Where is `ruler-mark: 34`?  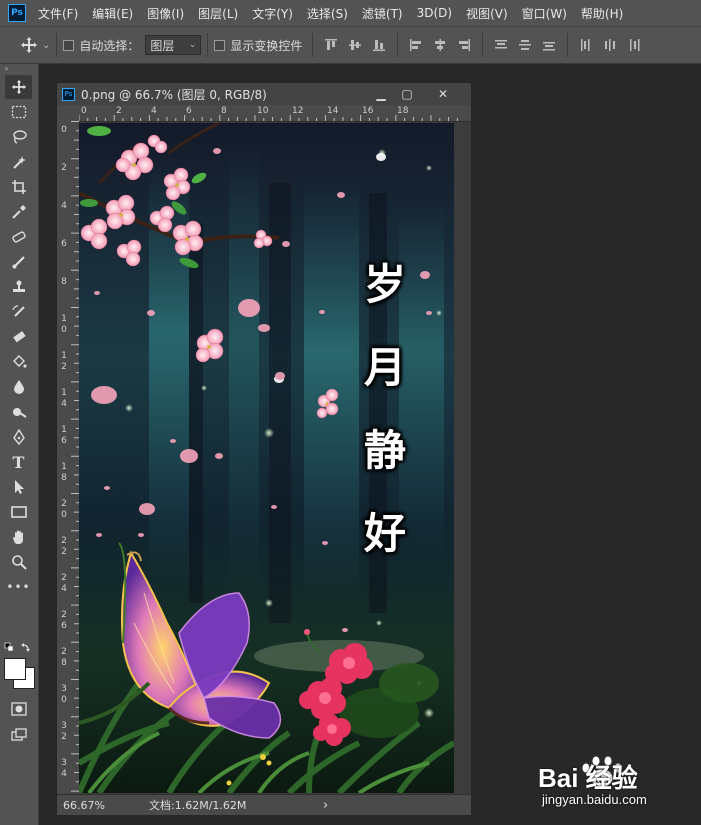 ruler-mark: 34 is located at coordinates (64, 768).